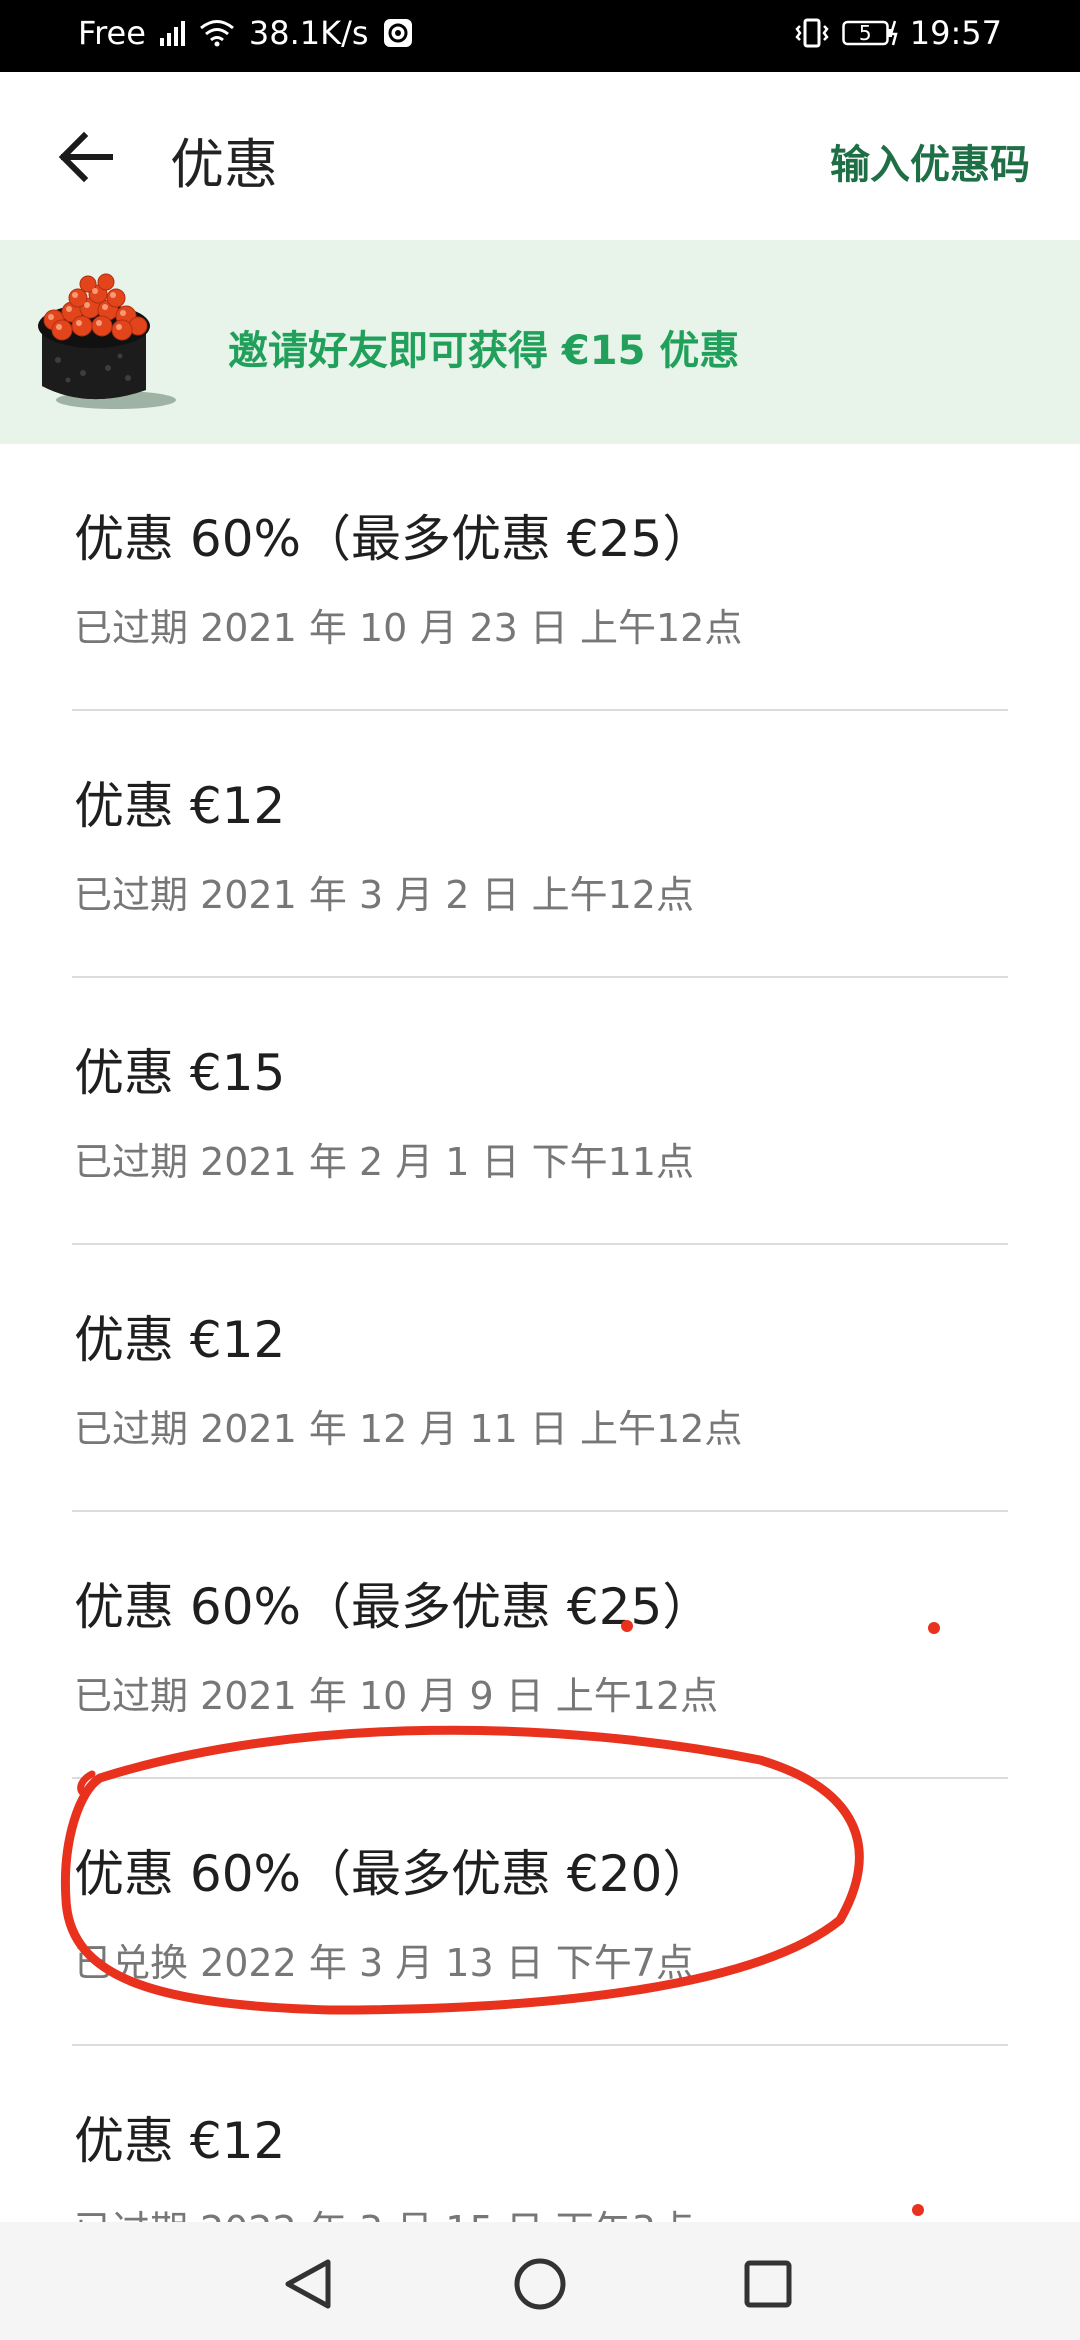  Describe the element at coordinates (930, 161) in the screenshot. I see `enter-promo-code-button: 输入优惠码` at that location.